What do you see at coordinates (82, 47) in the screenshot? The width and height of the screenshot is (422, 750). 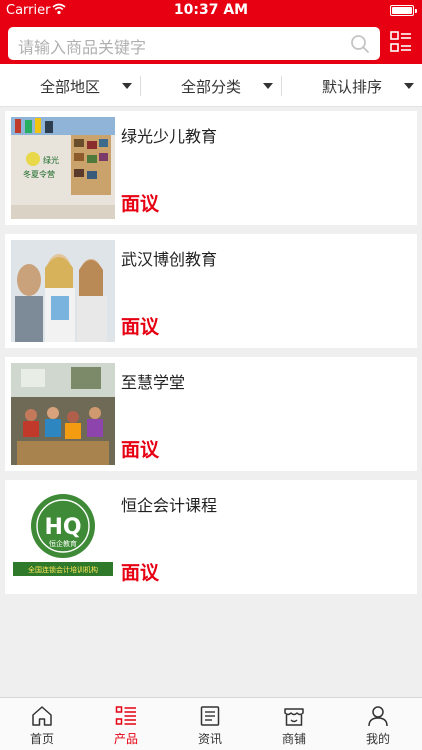 I see `search-placeholder: 请输入商品关键字` at bounding box center [82, 47].